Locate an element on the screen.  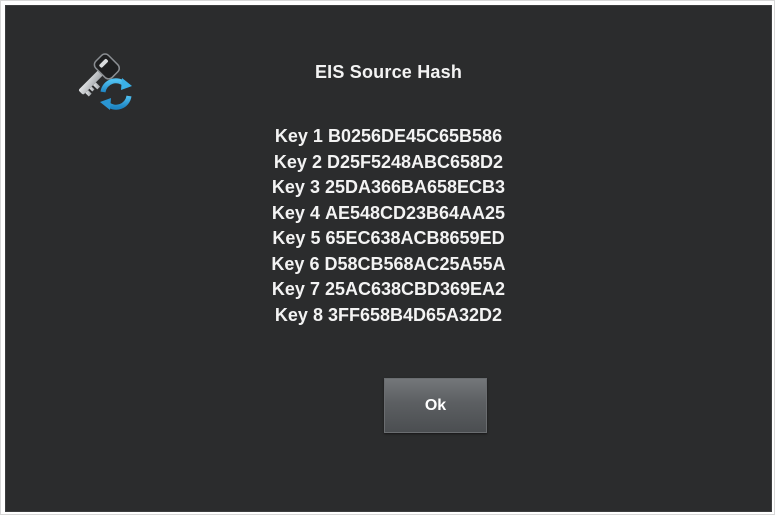
key-value: D58CB568AC25A55A is located at coordinates (415, 263).